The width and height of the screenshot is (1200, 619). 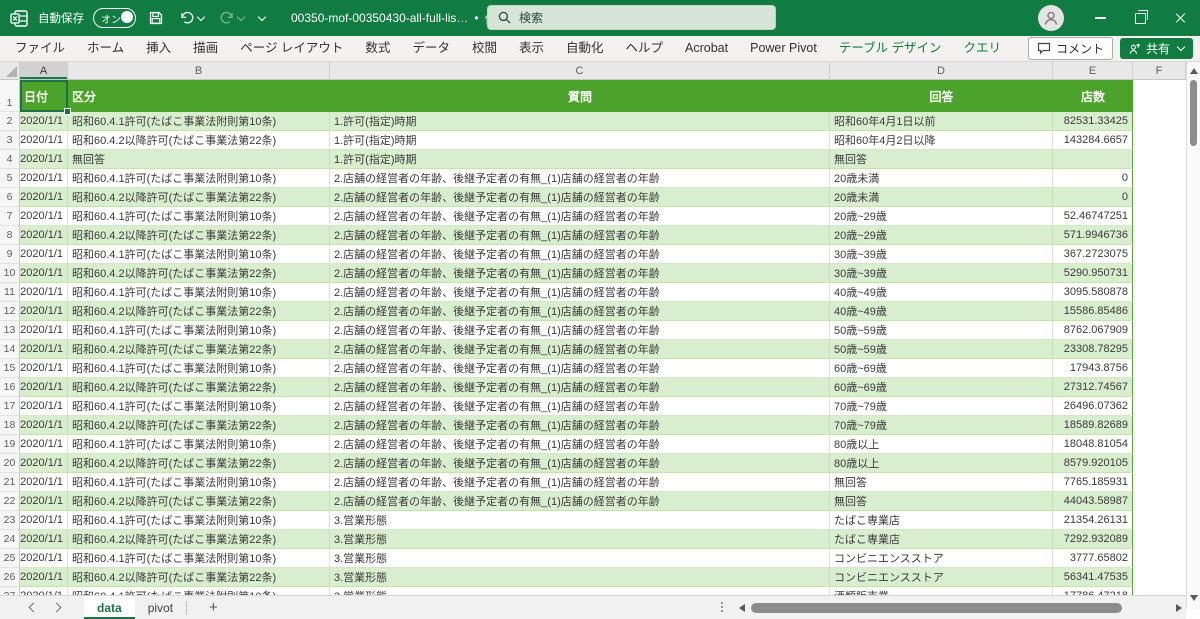 What do you see at coordinates (199, 292) in the screenshot?
I see `cell-B11: 昭和60.4.1許可(たばこ事業法附則第10条)` at bounding box center [199, 292].